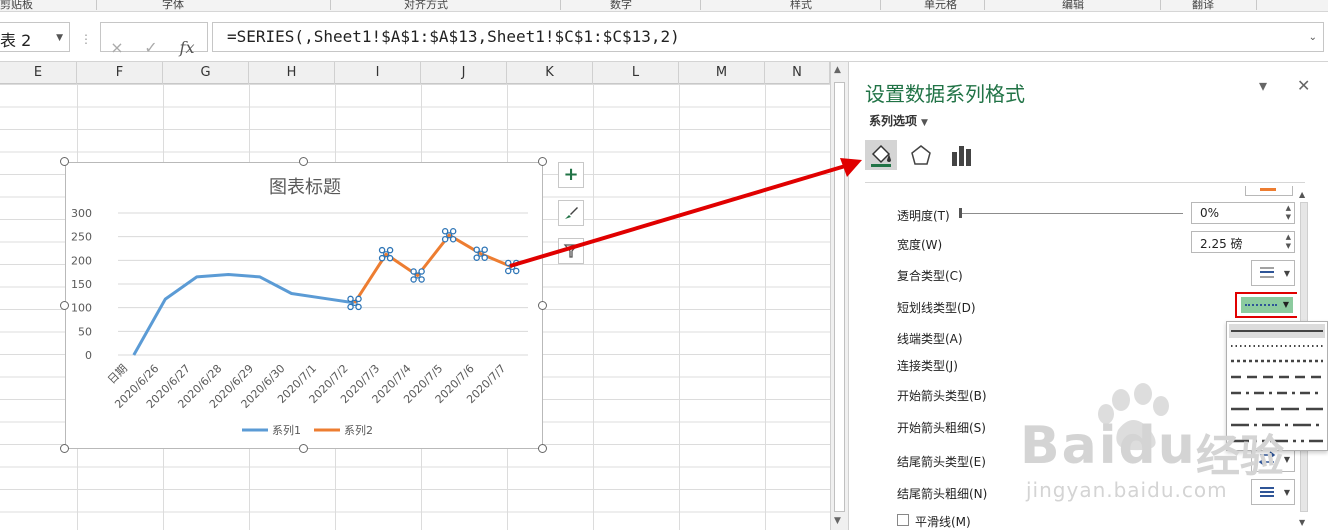 The width and height of the screenshot is (1328, 530). I want to click on brush-icon, so click(571, 213).